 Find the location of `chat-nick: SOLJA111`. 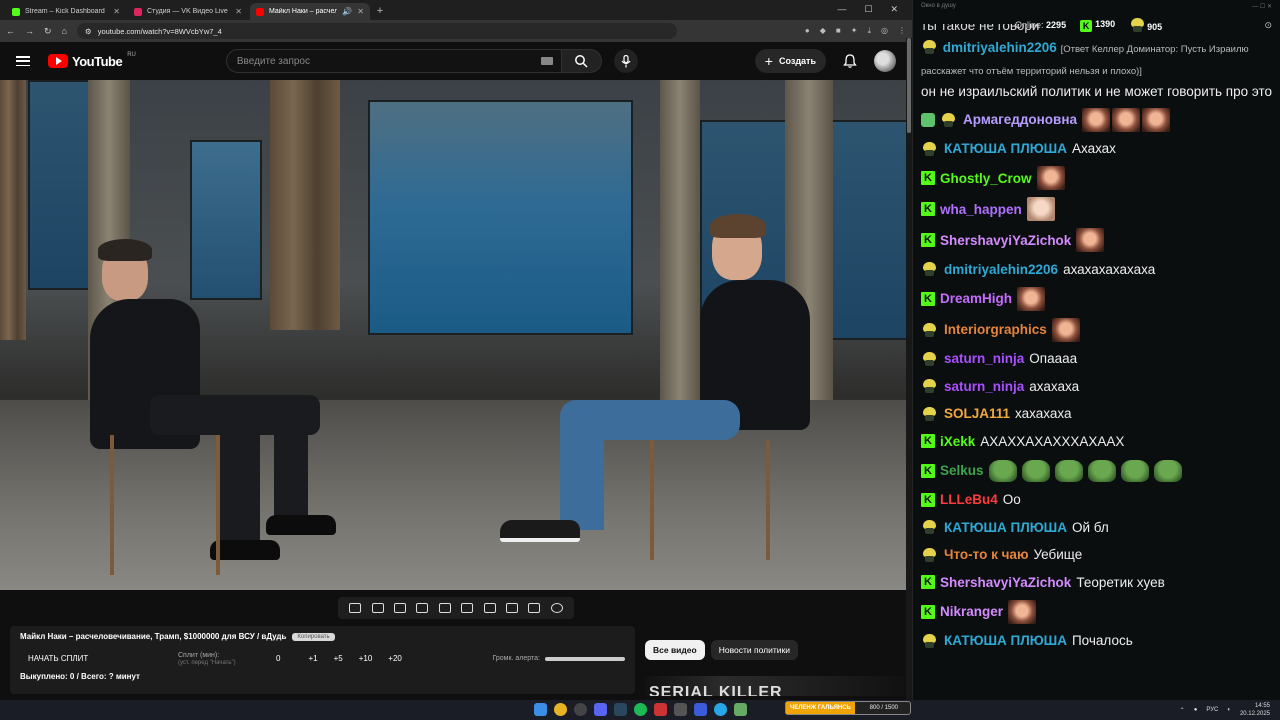

chat-nick: SOLJA111 is located at coordinates (977, 413).